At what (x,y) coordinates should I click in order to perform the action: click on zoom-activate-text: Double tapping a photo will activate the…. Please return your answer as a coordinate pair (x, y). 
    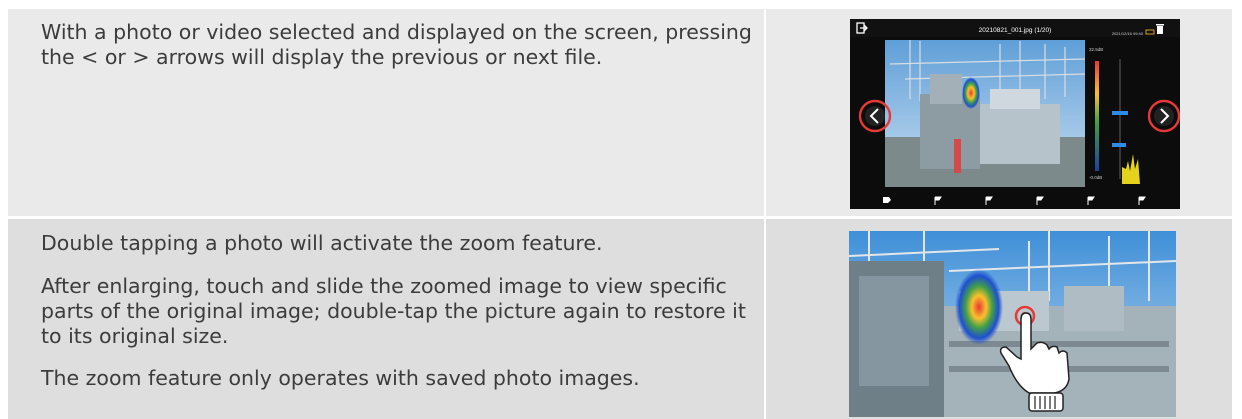
    Looking at the image, I should click on (322, 243).